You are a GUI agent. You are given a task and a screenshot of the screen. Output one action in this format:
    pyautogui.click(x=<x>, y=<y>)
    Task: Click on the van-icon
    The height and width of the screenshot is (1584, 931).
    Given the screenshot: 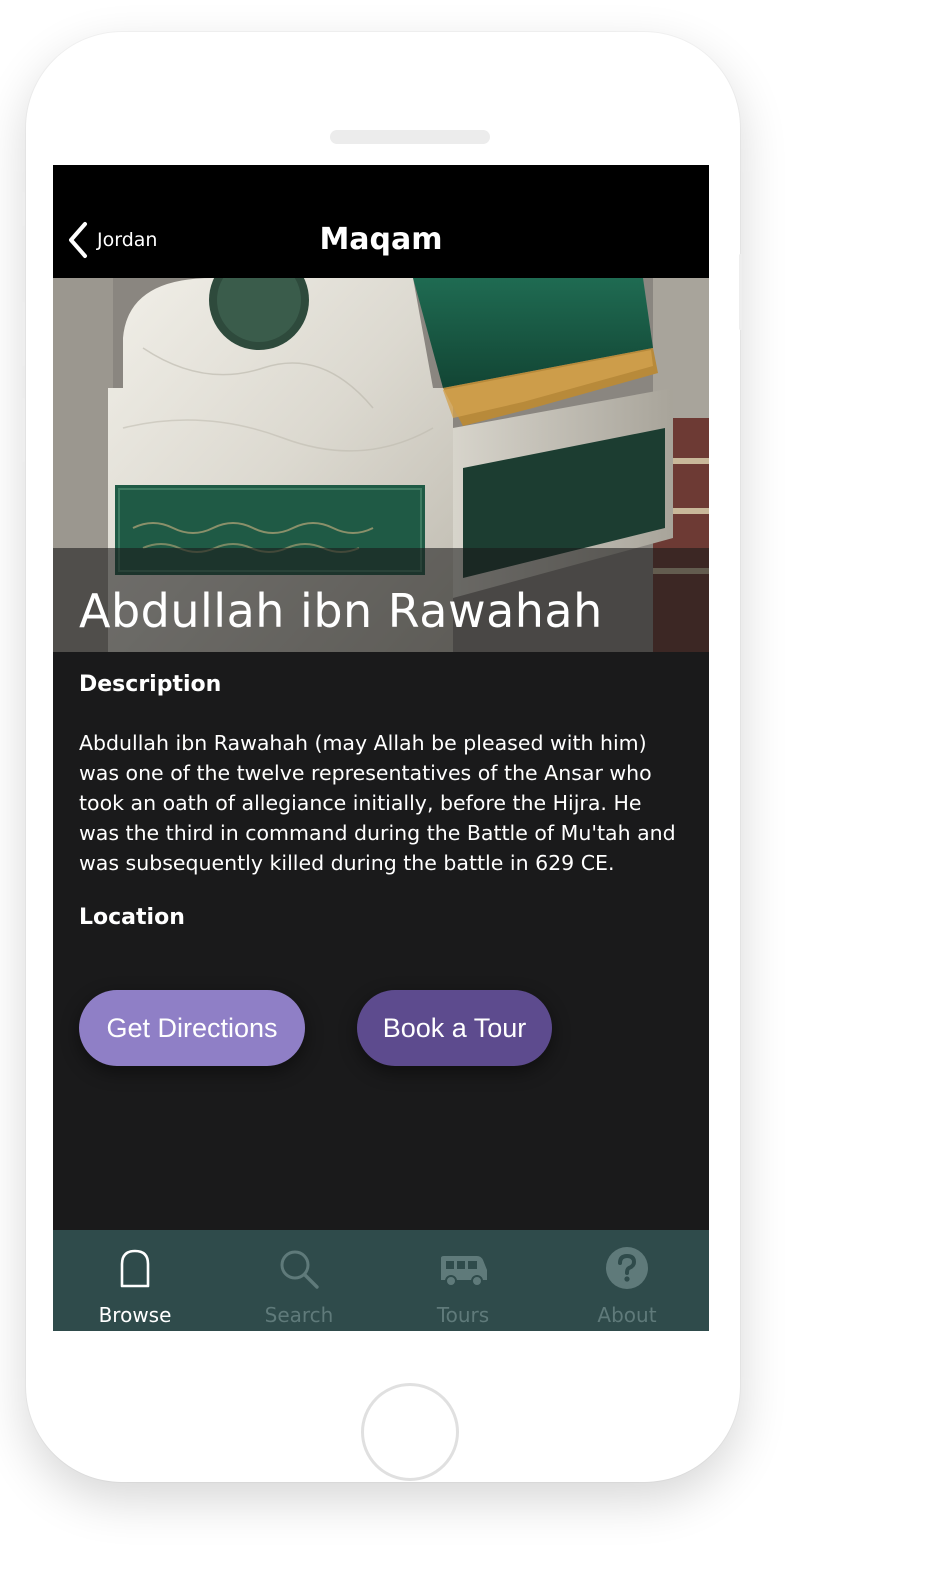 What is the action you would take?
    pyautogui.click(x=464, y=1271)
    